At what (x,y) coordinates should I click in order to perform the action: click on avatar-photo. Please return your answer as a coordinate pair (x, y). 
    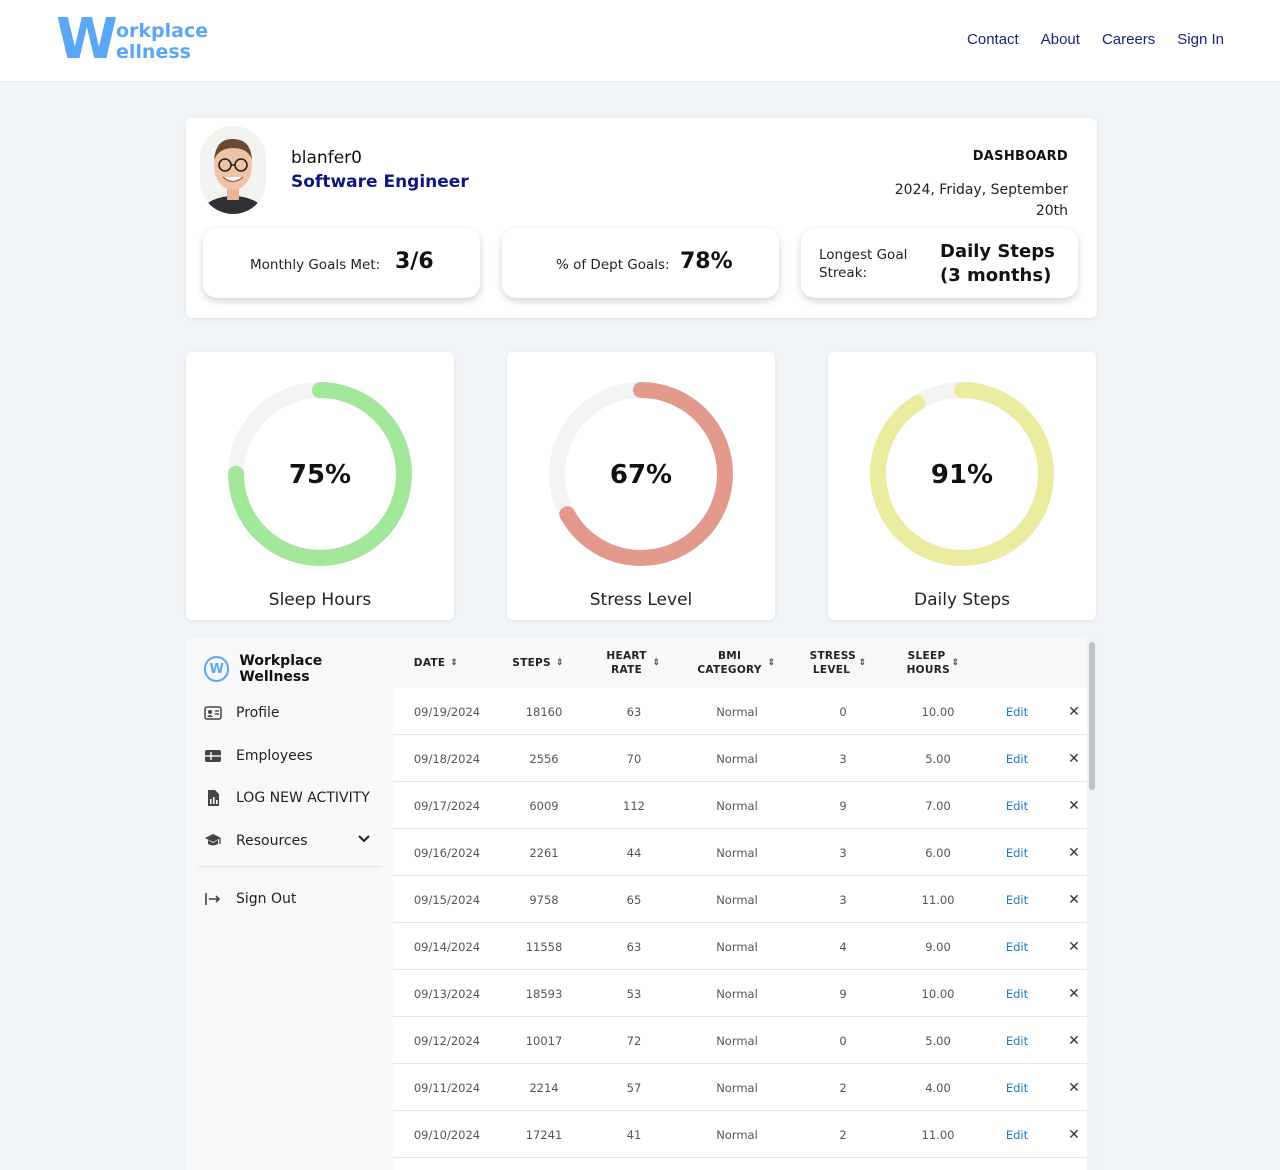
    Looking at the image, I should click on (233, 170).